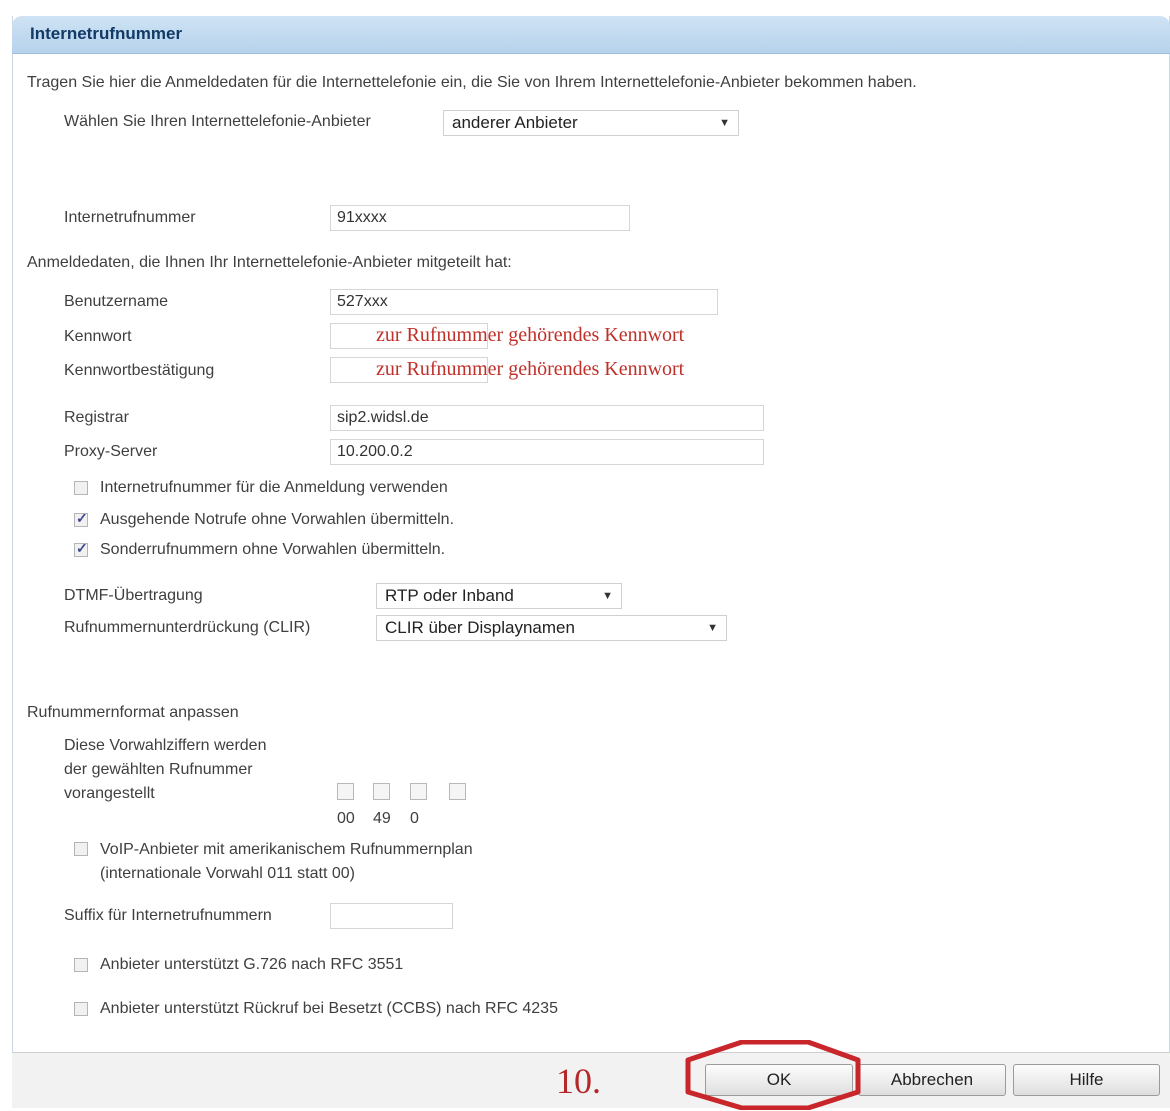 The image size is (1170, 1111). What do you see at coordinates (158, 769) in the screenshot?
I see `prefix-label-line-2: der gewählten Rufnummer` at bounding box center [158, 769].